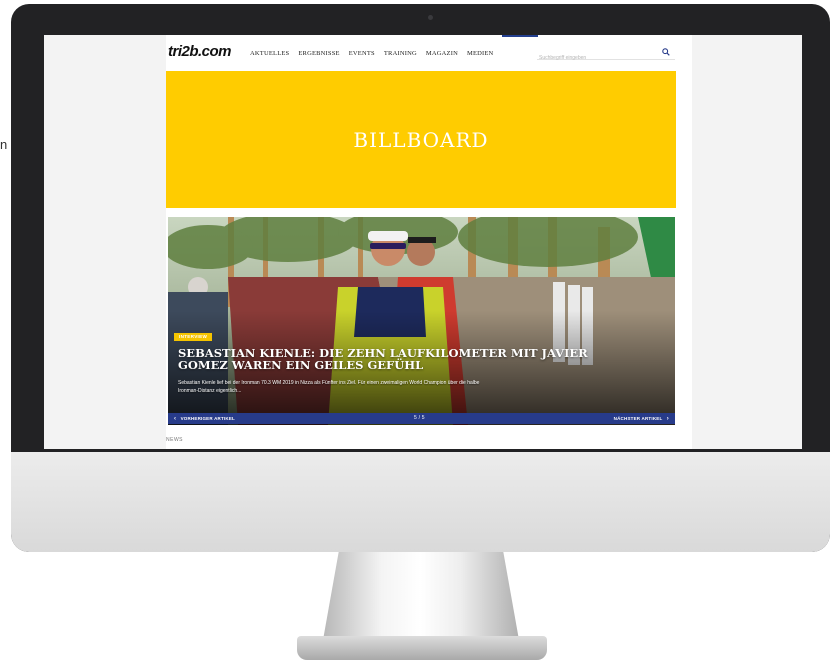 The image size is (831, 664). What do you see at coordinates (400, 53) in the screenshot?
I see `nav-item-training: TRAINING` at bounding box center [400, 53].